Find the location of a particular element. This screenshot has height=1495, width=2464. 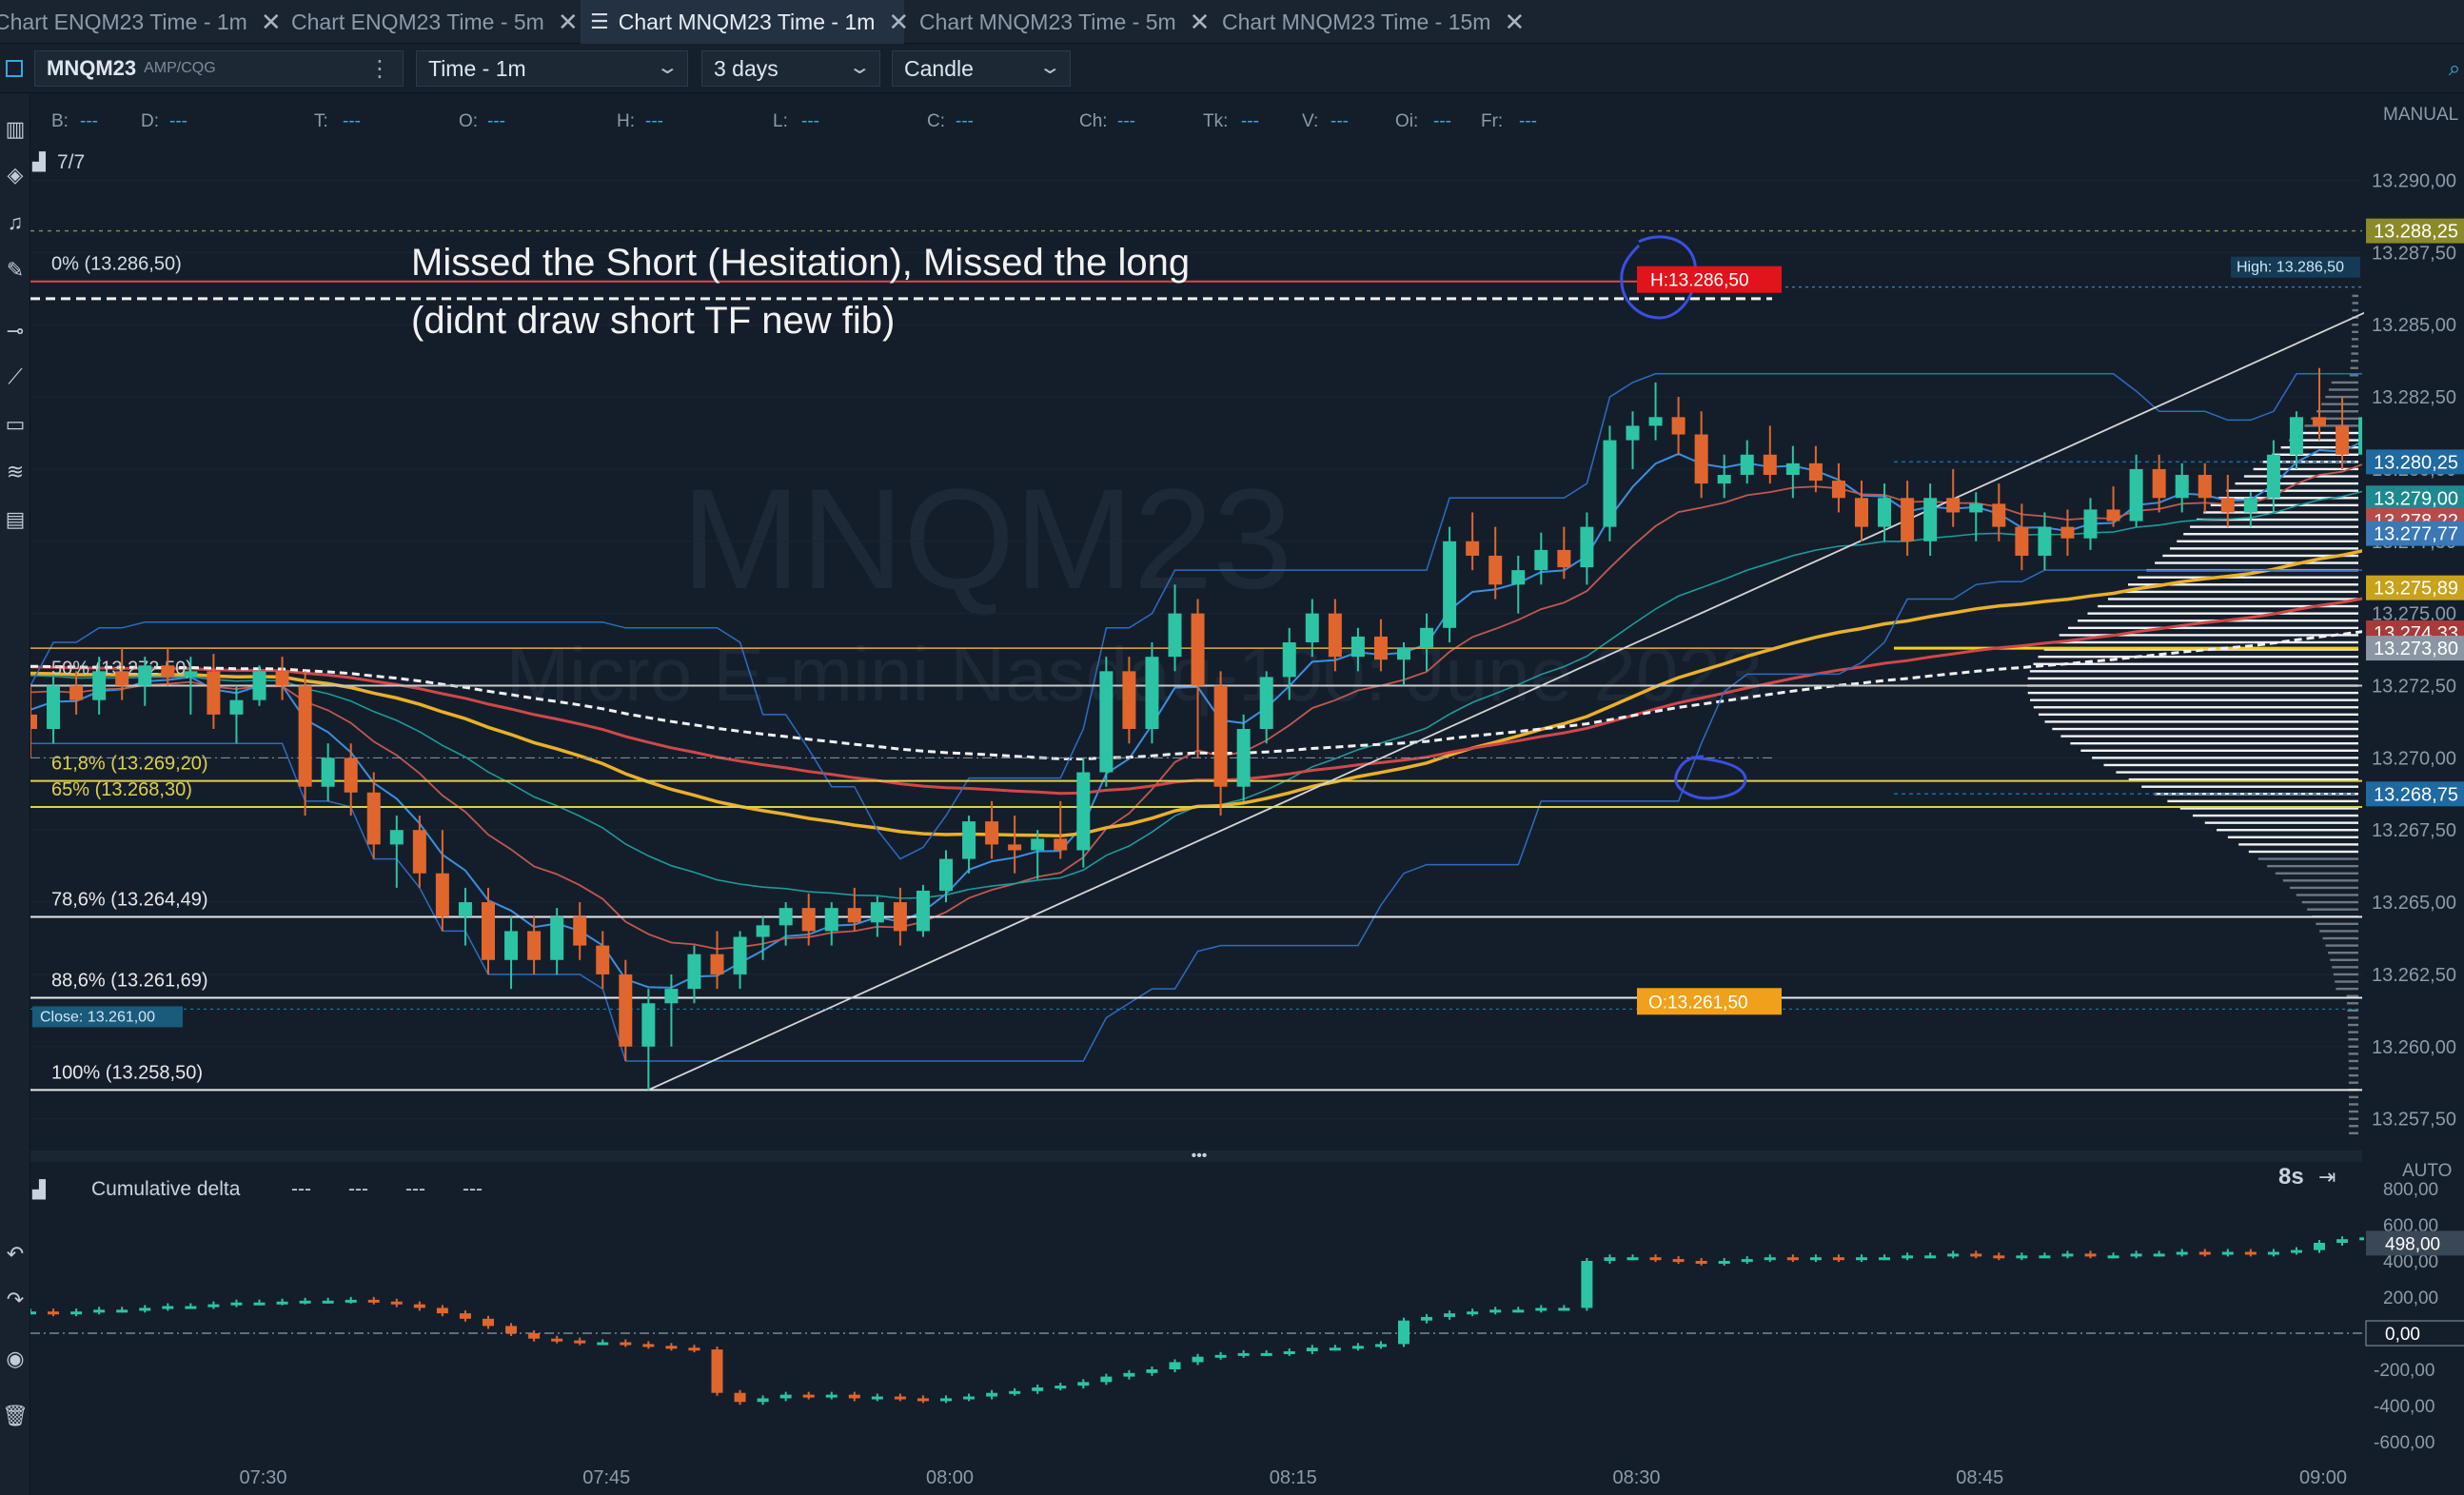

info-field-label: V: is located at coordinates (1310, 121).